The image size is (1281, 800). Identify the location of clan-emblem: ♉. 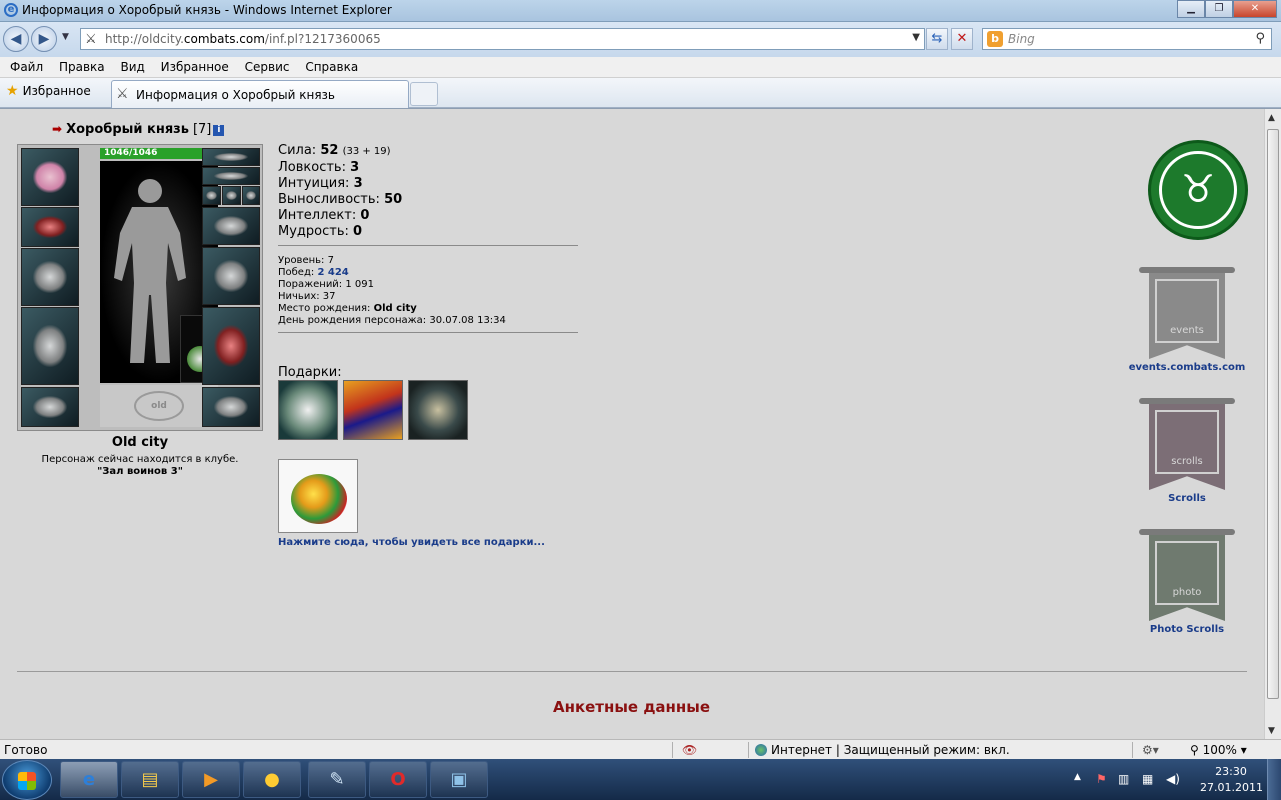
(1198, 190).